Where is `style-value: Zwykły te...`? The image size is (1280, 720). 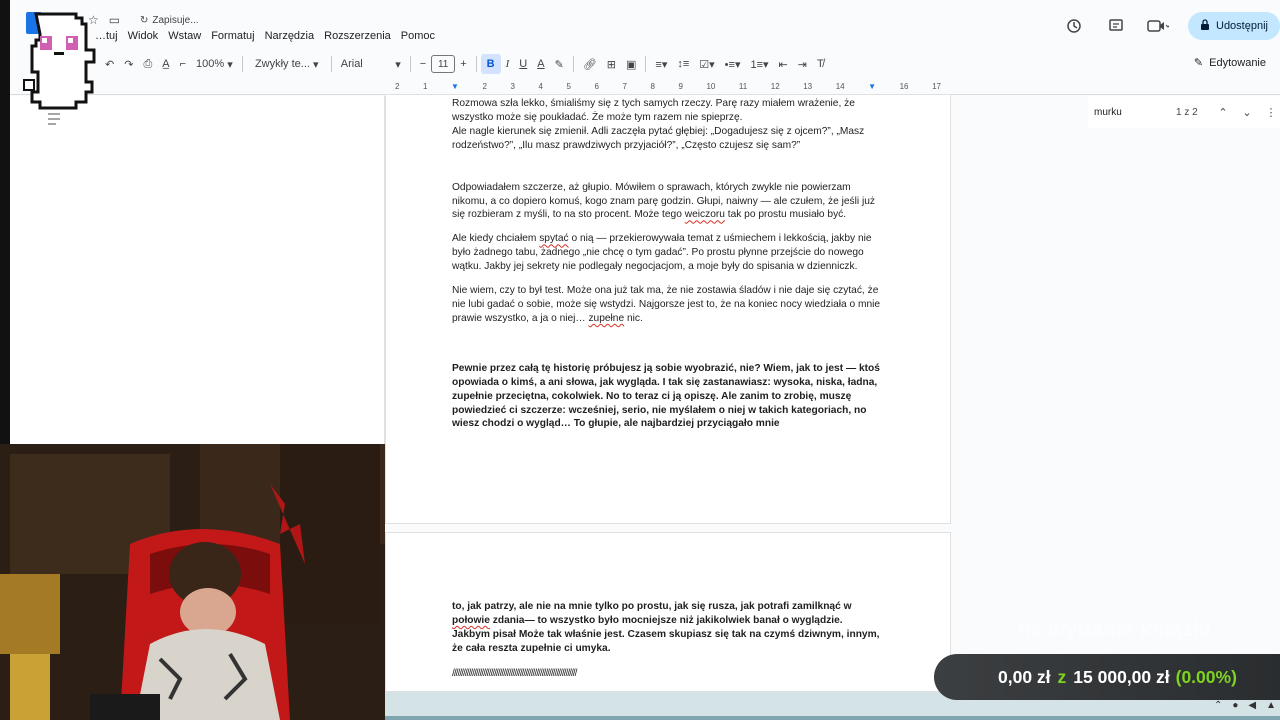 style-value: Zwykły te... is located at coordinates (282, 64).